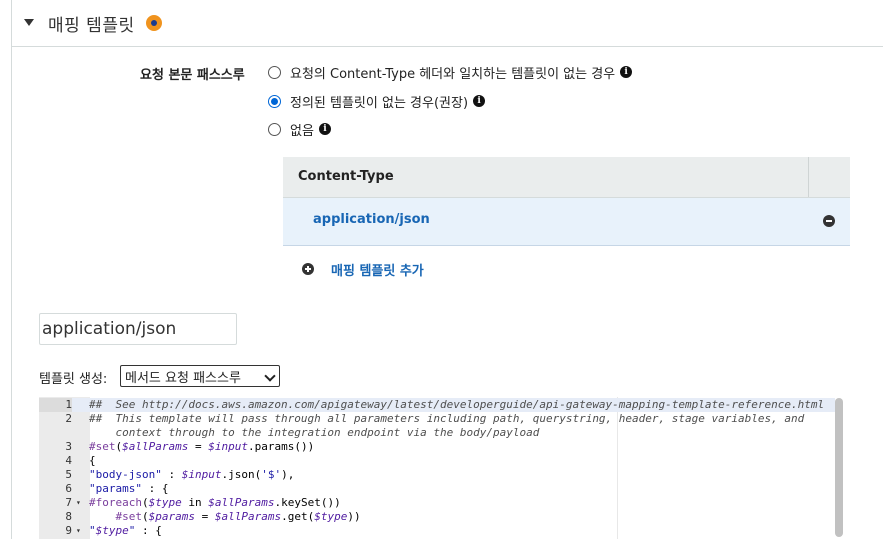 The height and width of the screenshot is (539, 883). I want to click on code-line: 8 #set($params = $allParams.get($type)), so click(437, 517).